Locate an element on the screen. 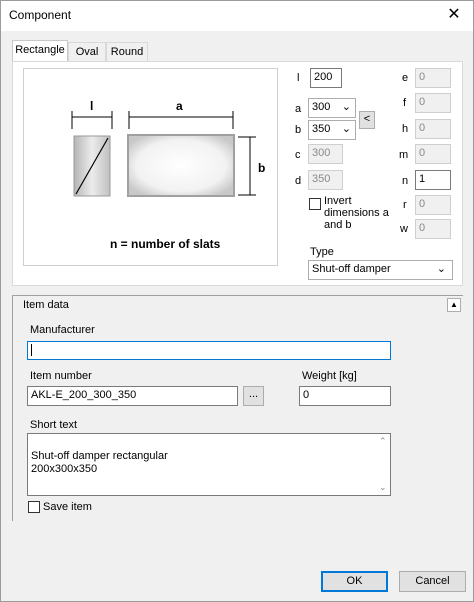  dim-n-label: n is located at coordinates (405, 181).